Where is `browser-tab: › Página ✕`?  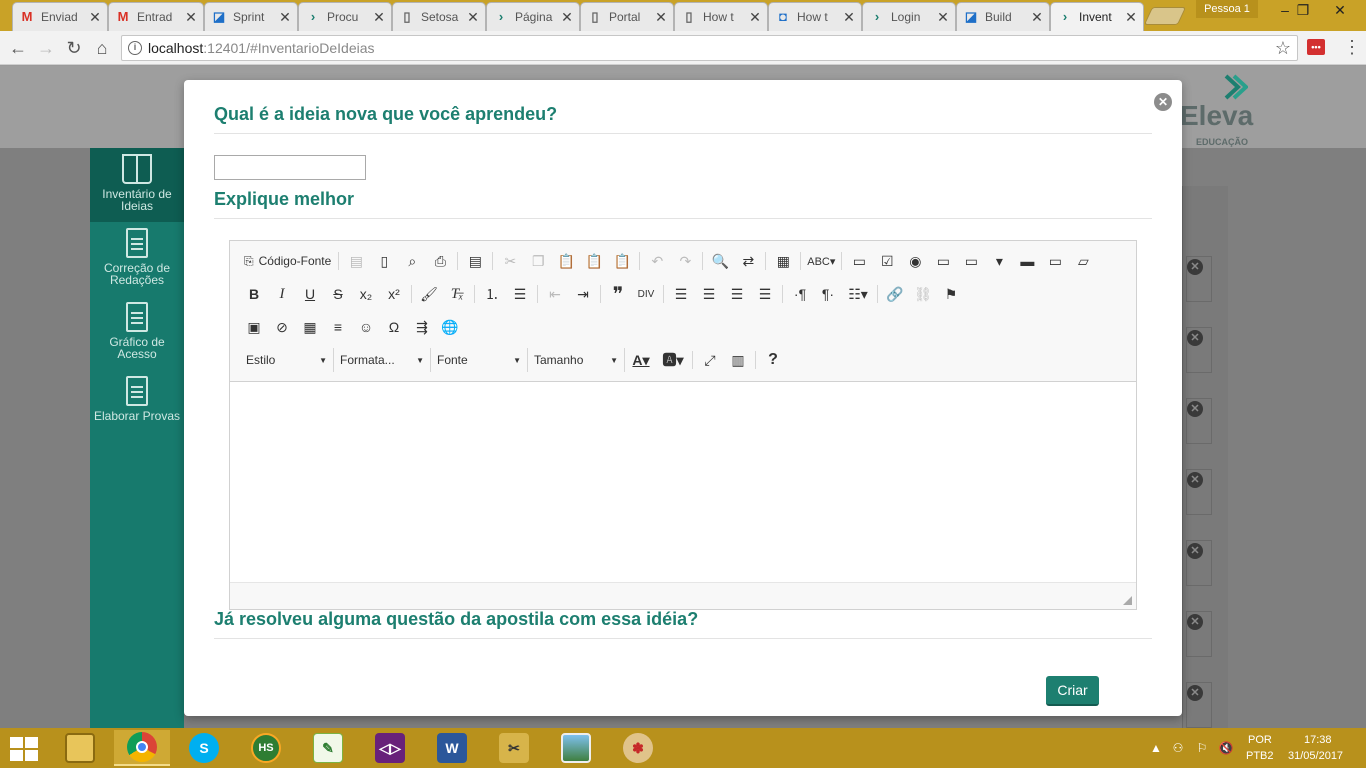 browser-tab: › Página ✕ is located at coordinates (533, 16).